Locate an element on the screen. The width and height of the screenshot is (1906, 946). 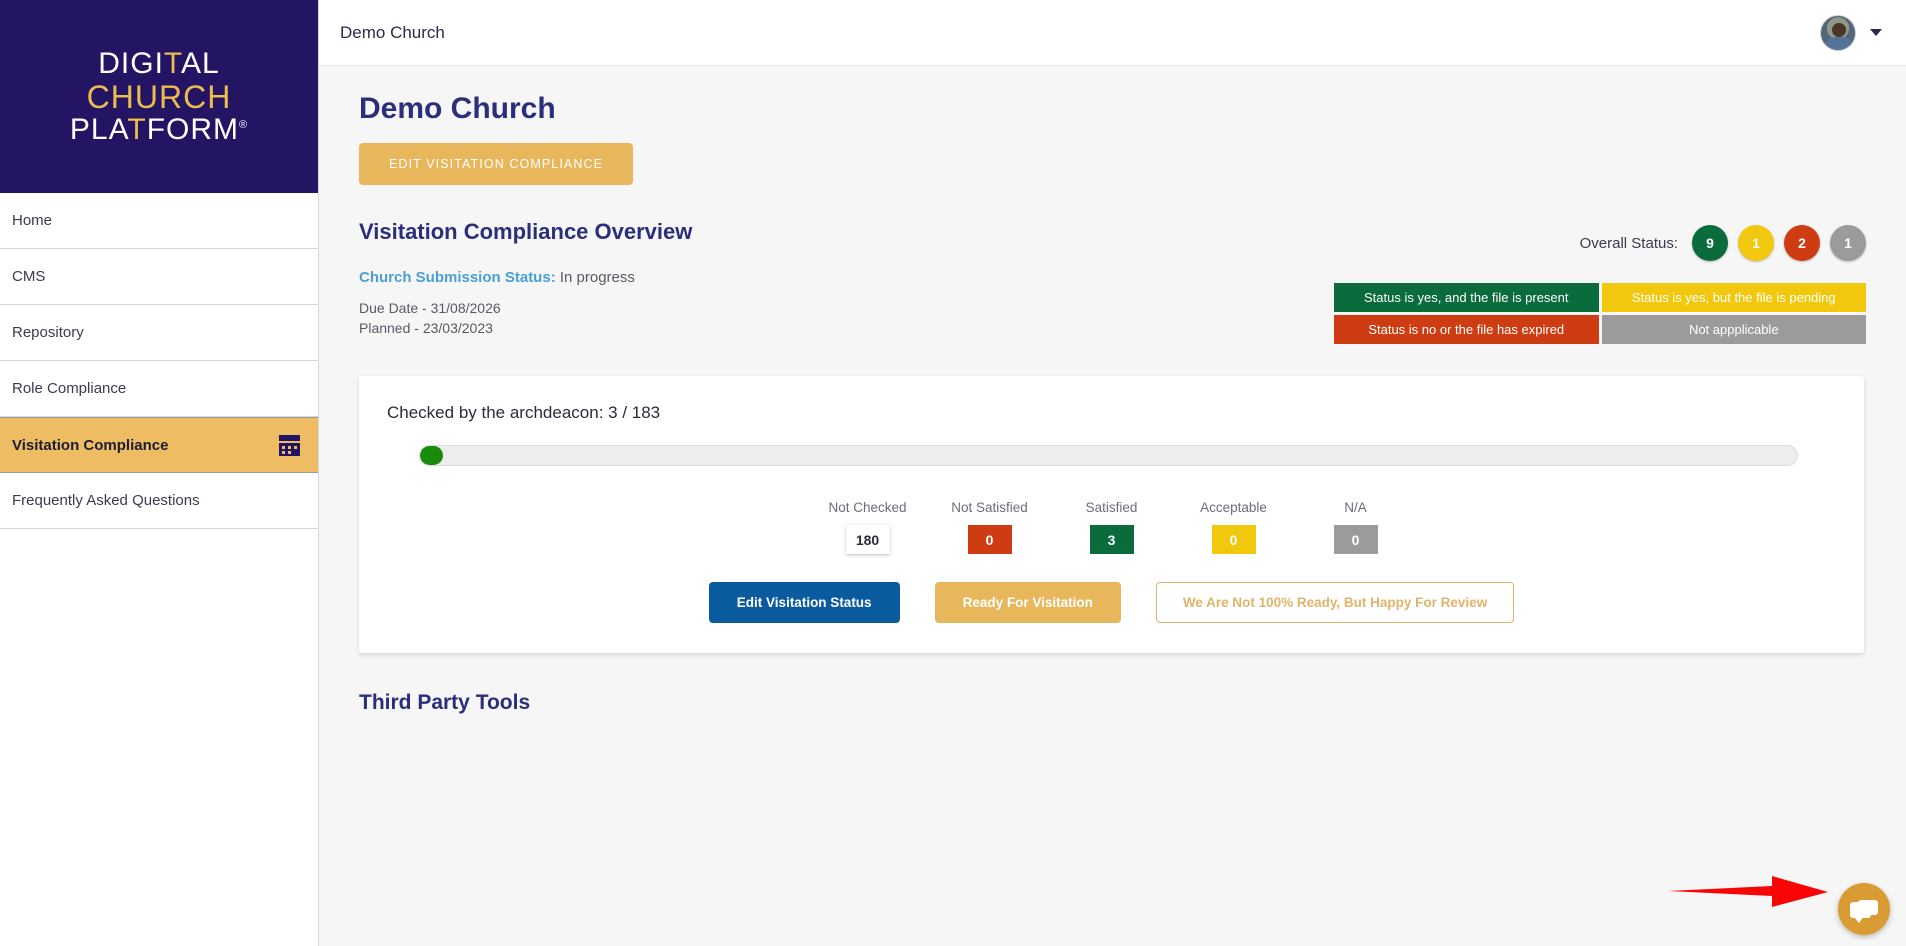
counter-not-checked: Not Checked 180 is located at coordinates (868, 527).